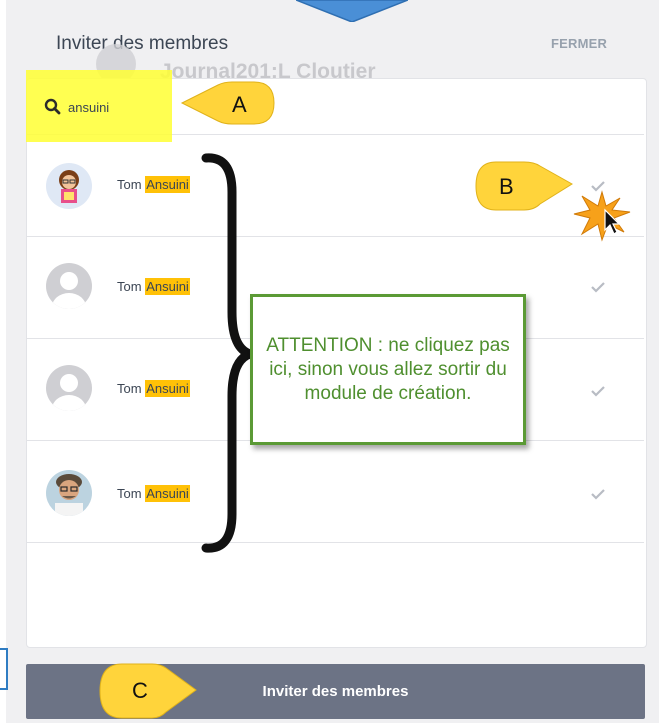 This screenshot has width=659, height=723. I want to click on callout-b-shape, so click(524, 186).